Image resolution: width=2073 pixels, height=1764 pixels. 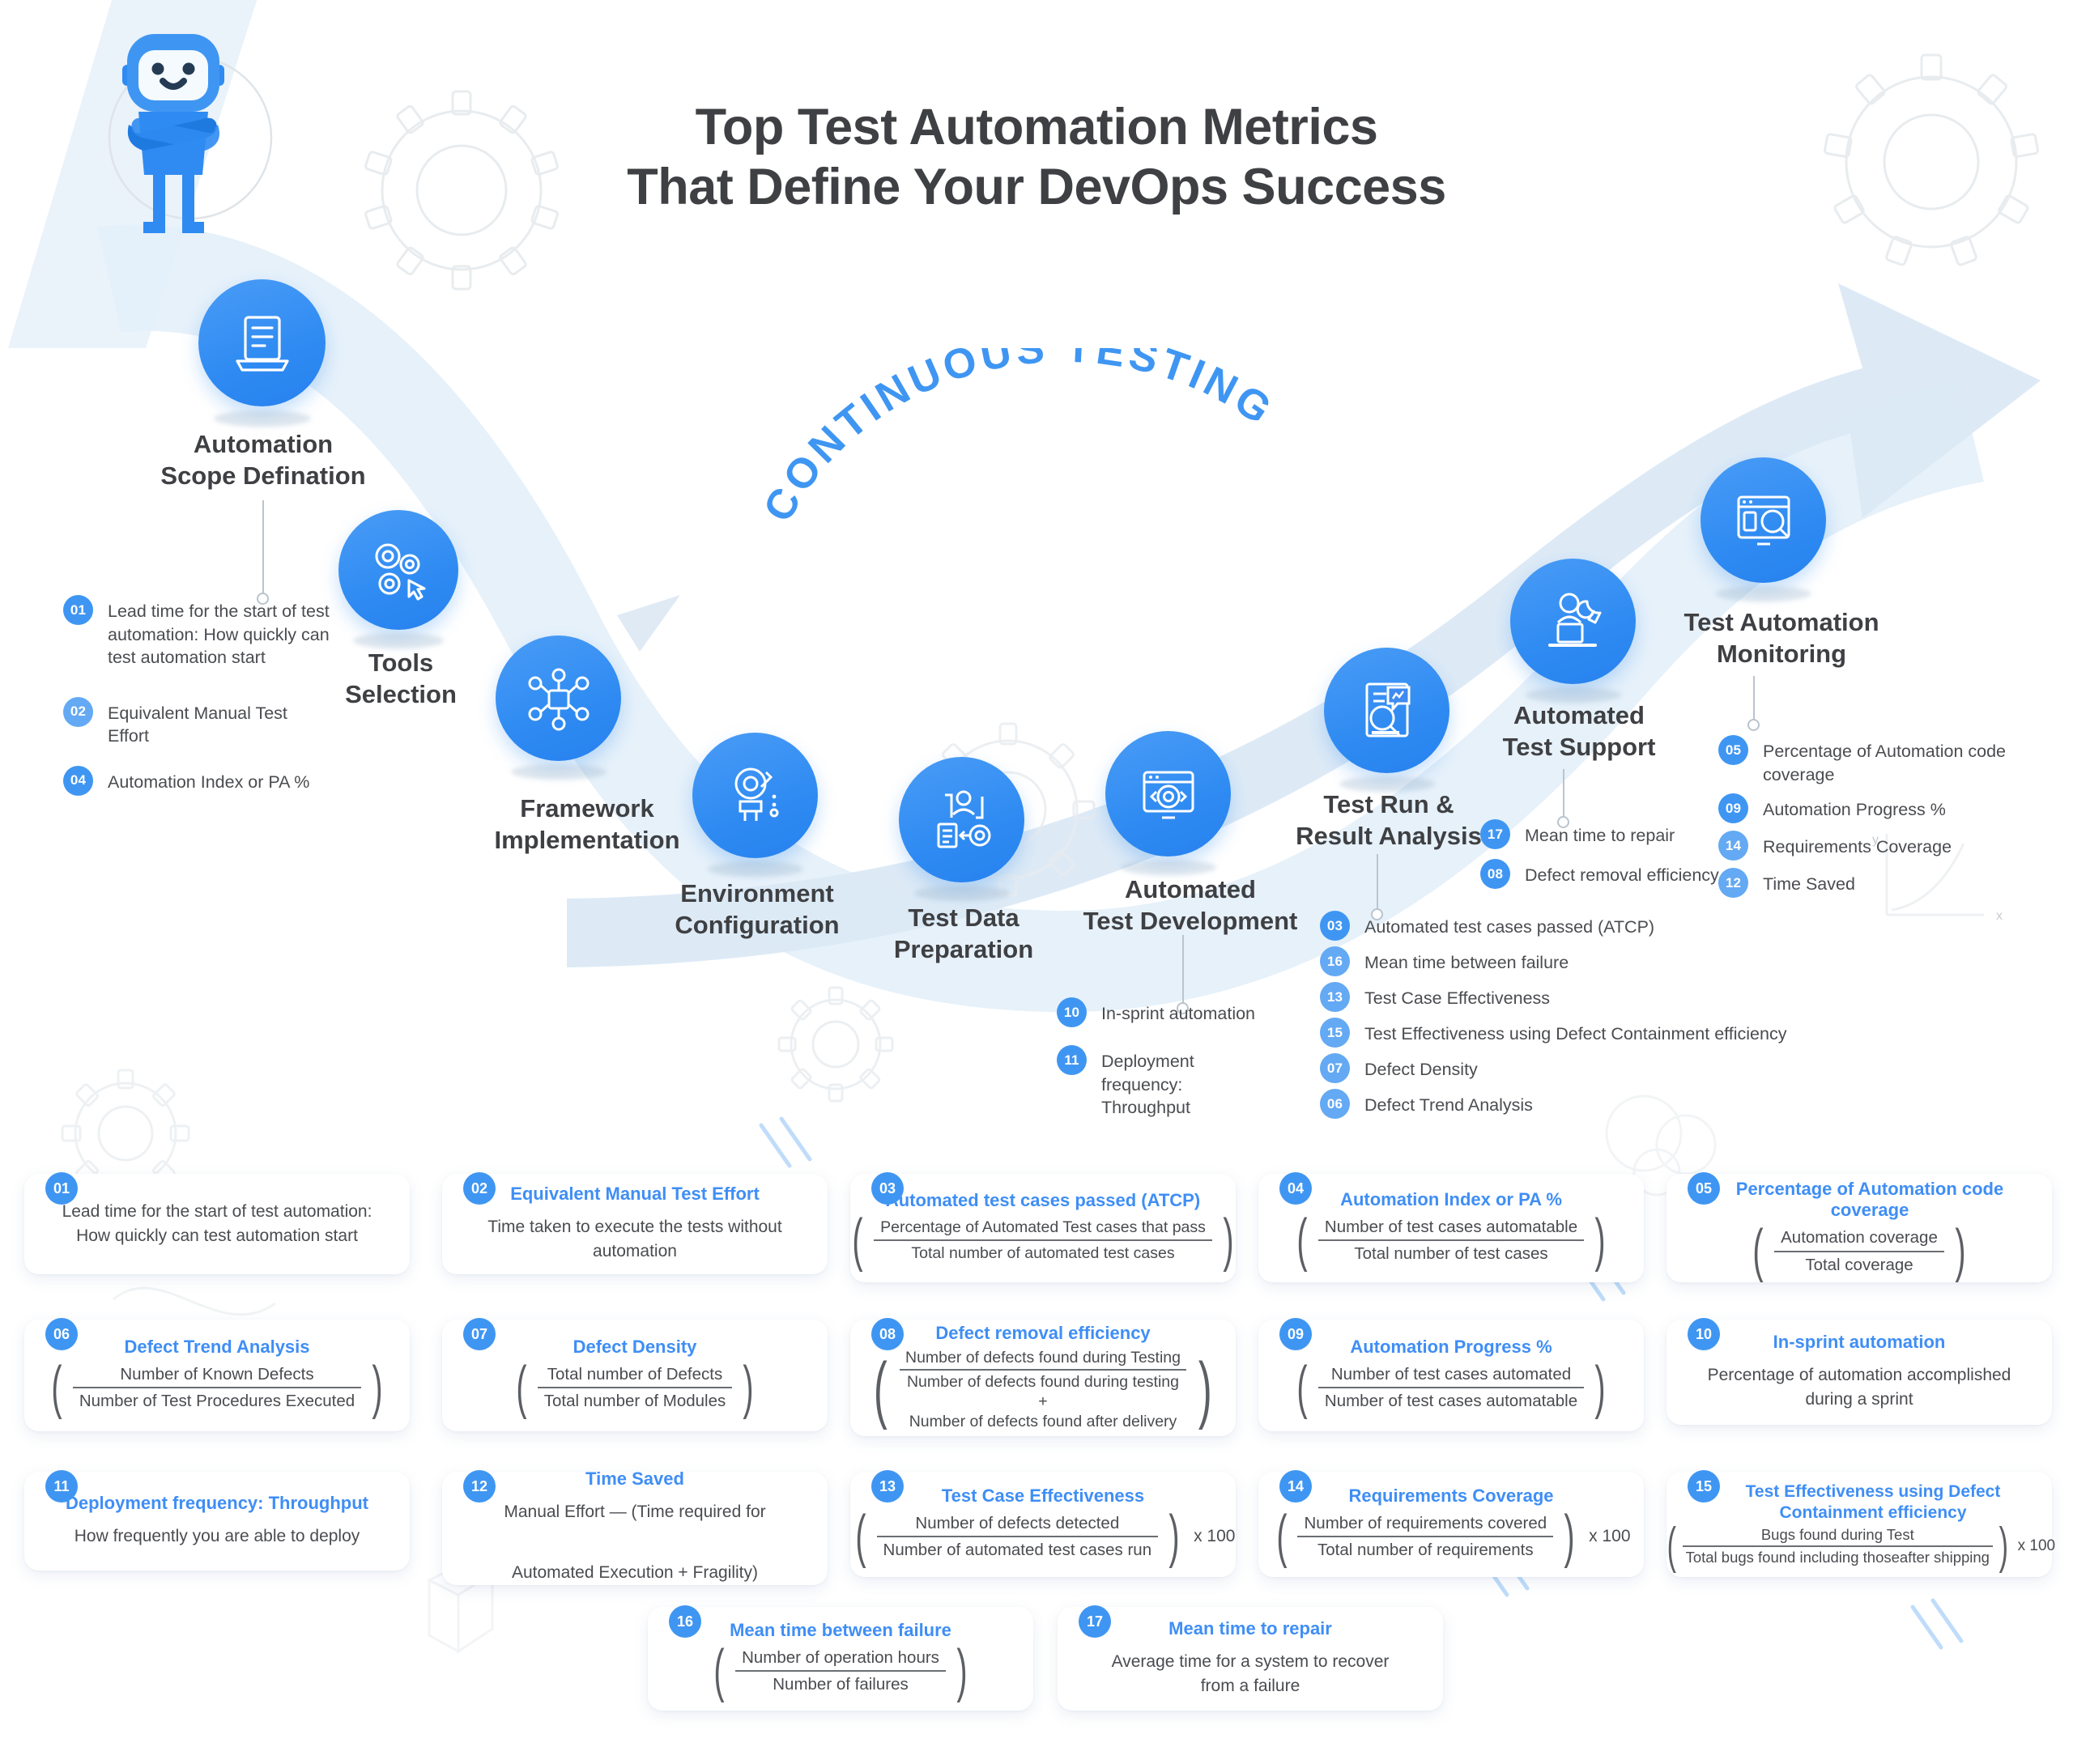 I want to click on metric-item: 14 Requirements Coverage, so click(x=1893, y=846).